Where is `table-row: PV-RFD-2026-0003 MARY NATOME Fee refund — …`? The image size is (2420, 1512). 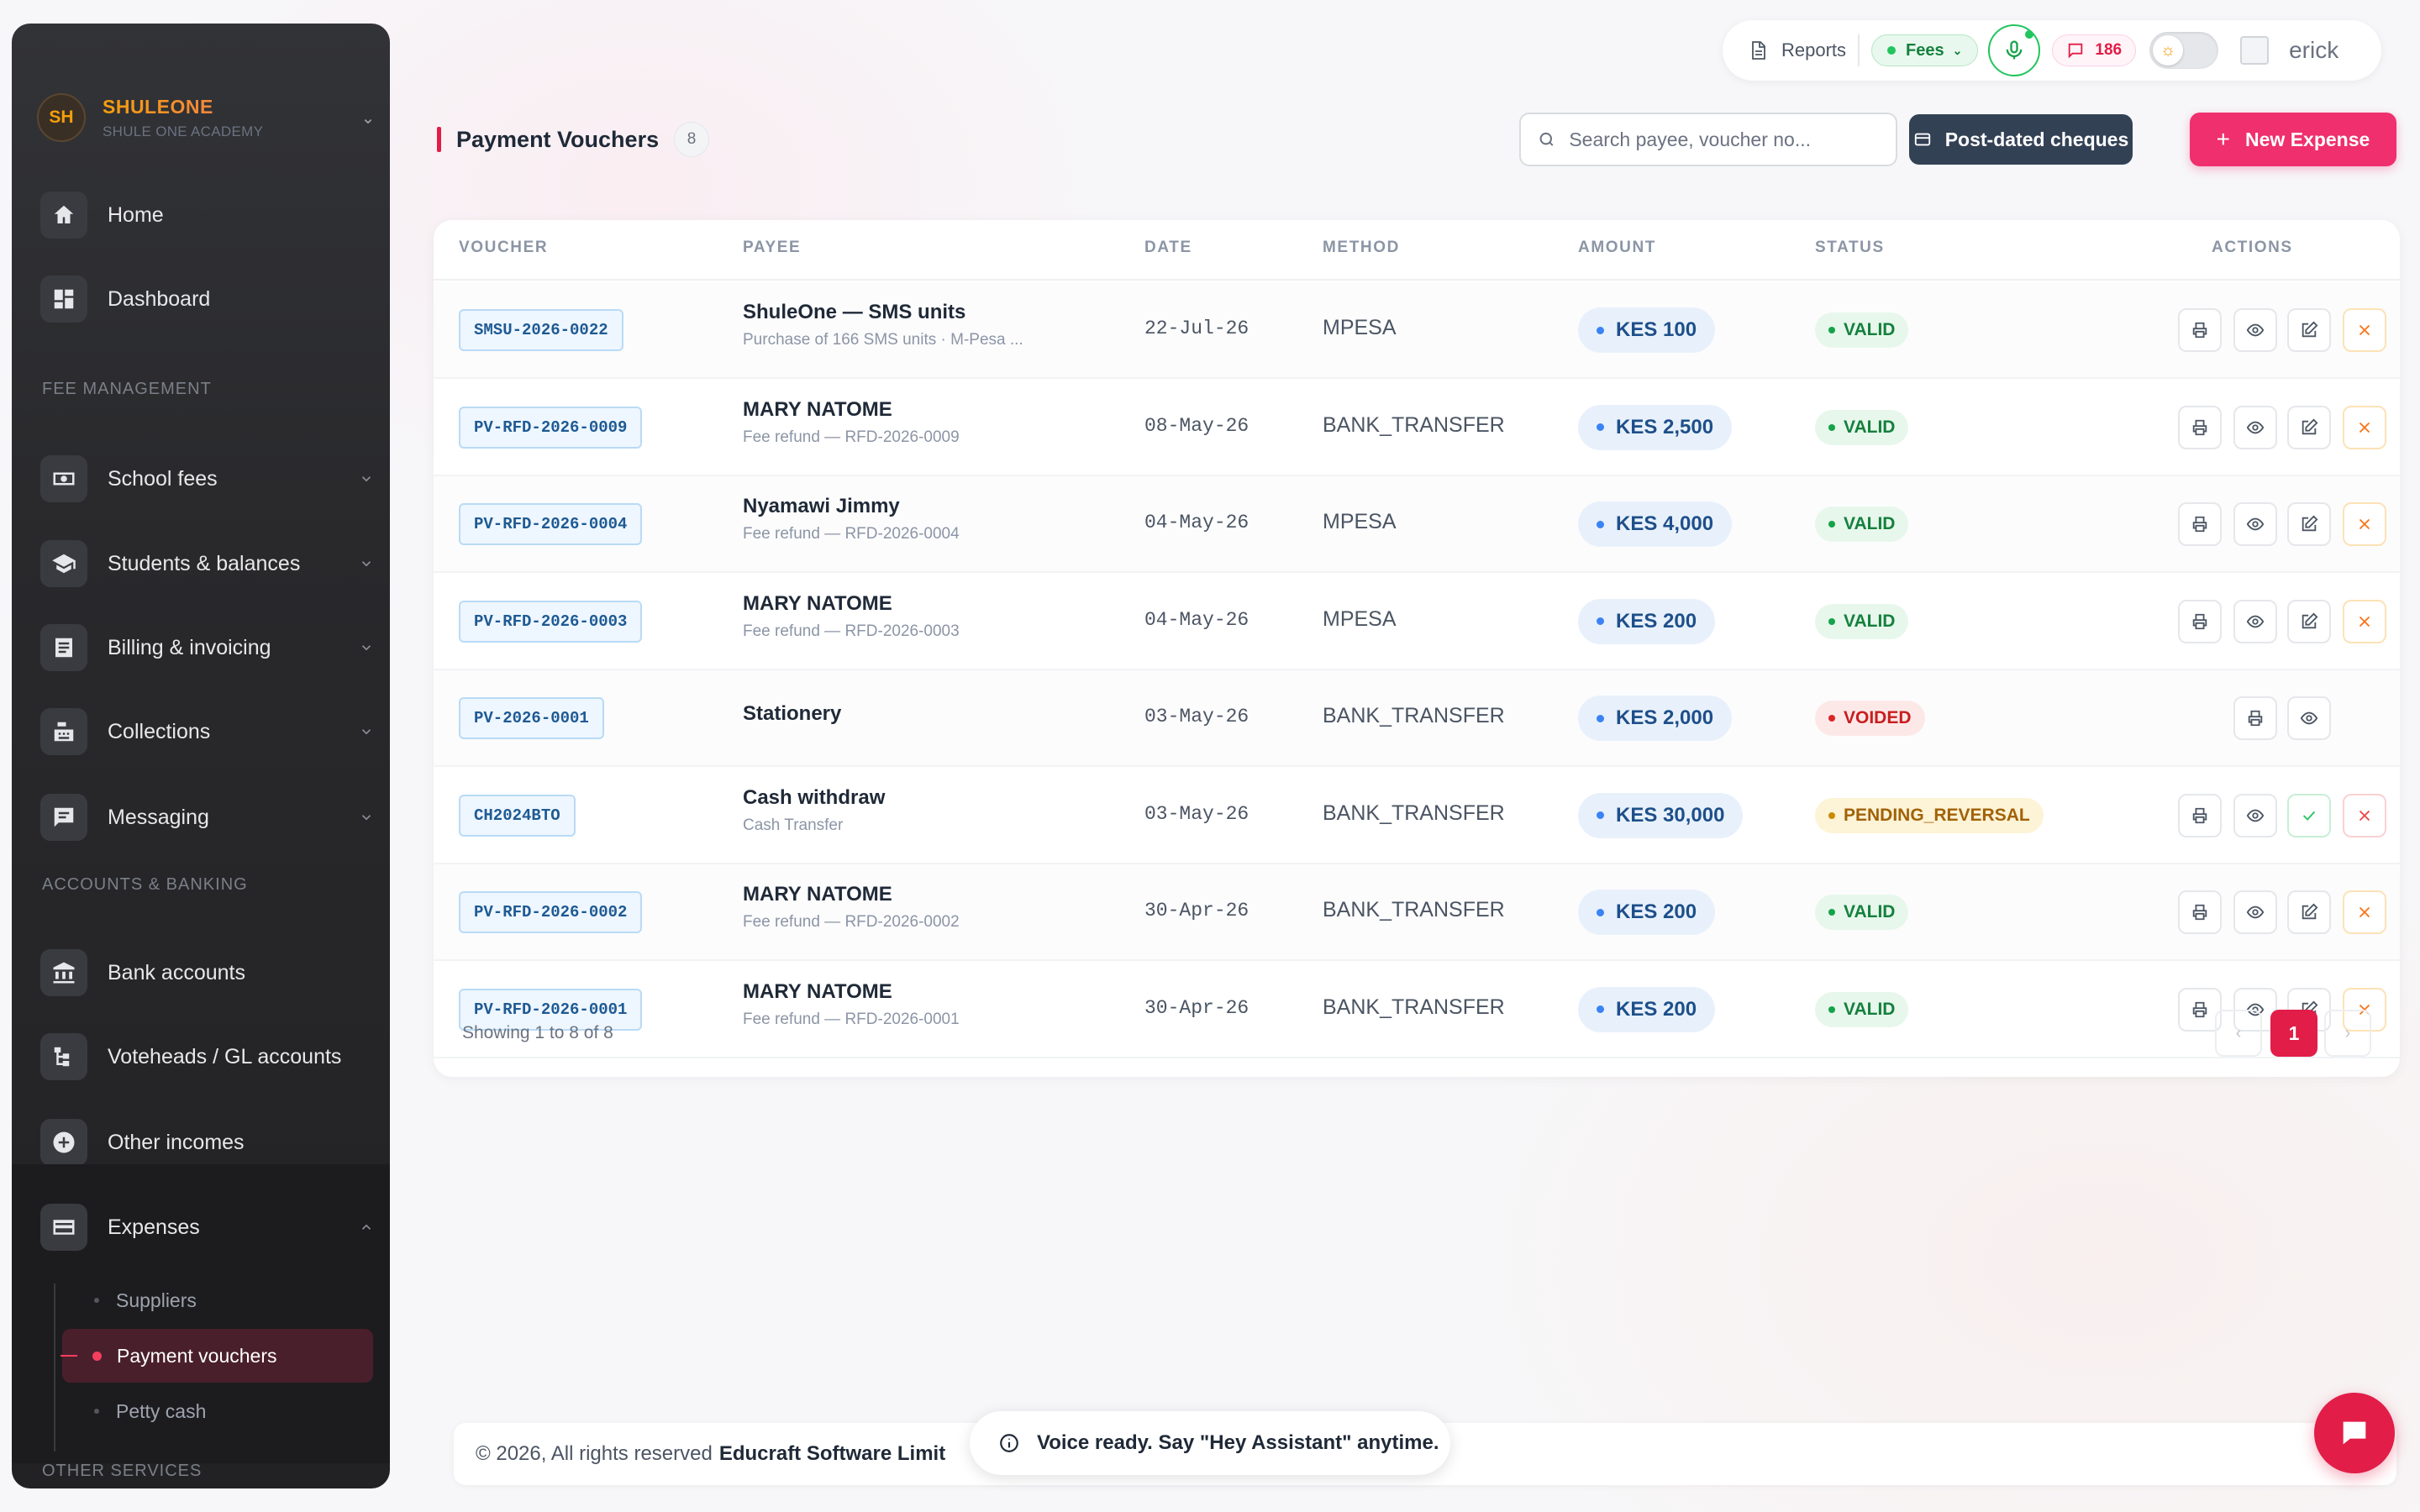 table-row: PV-RFD-2026-0003 MARY NATOME Fee refund — … is located at coordinates (1417, 622).